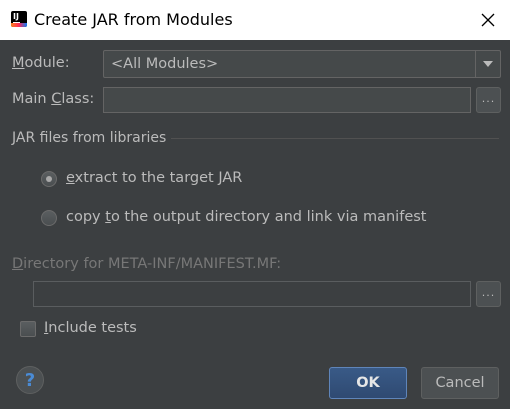 The height and width of the screenshot is (409, 510). I want to click on intellij-idea-icon: IJ, so click(19, 19).